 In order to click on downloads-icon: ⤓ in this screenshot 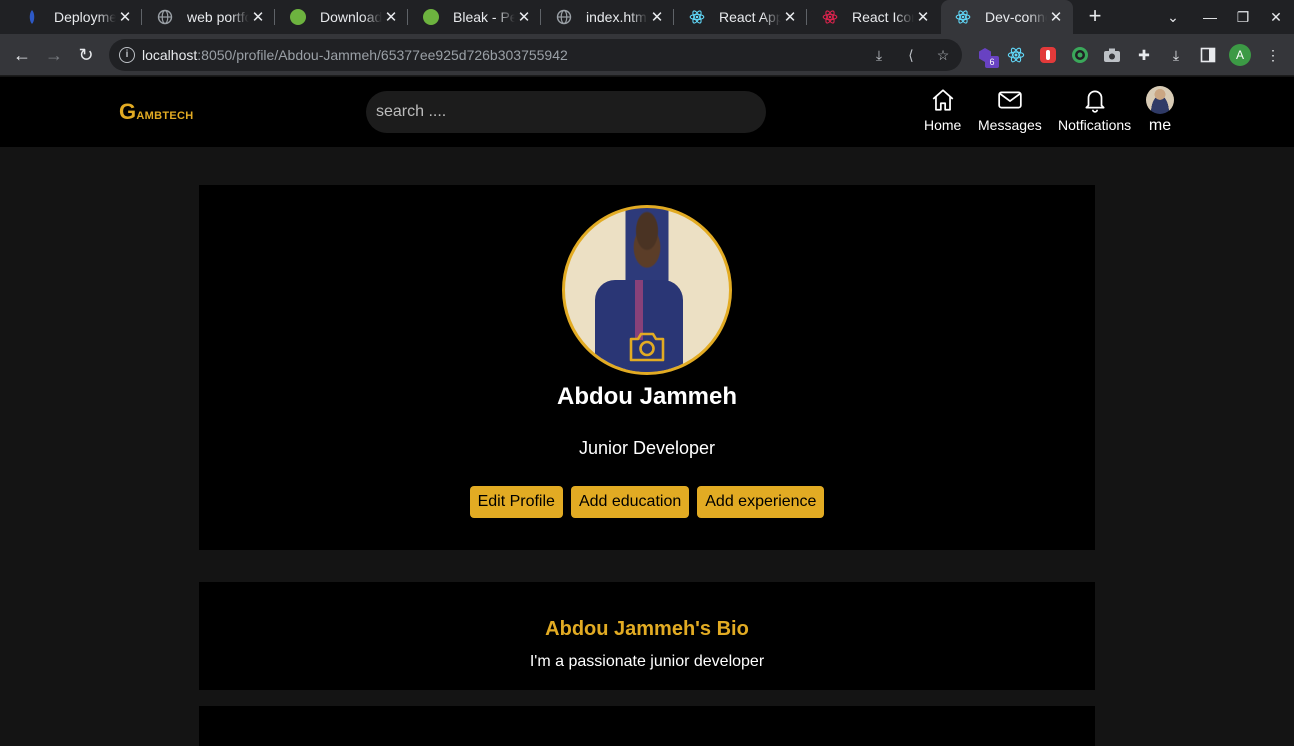, I will do `click(1176, 55)`.